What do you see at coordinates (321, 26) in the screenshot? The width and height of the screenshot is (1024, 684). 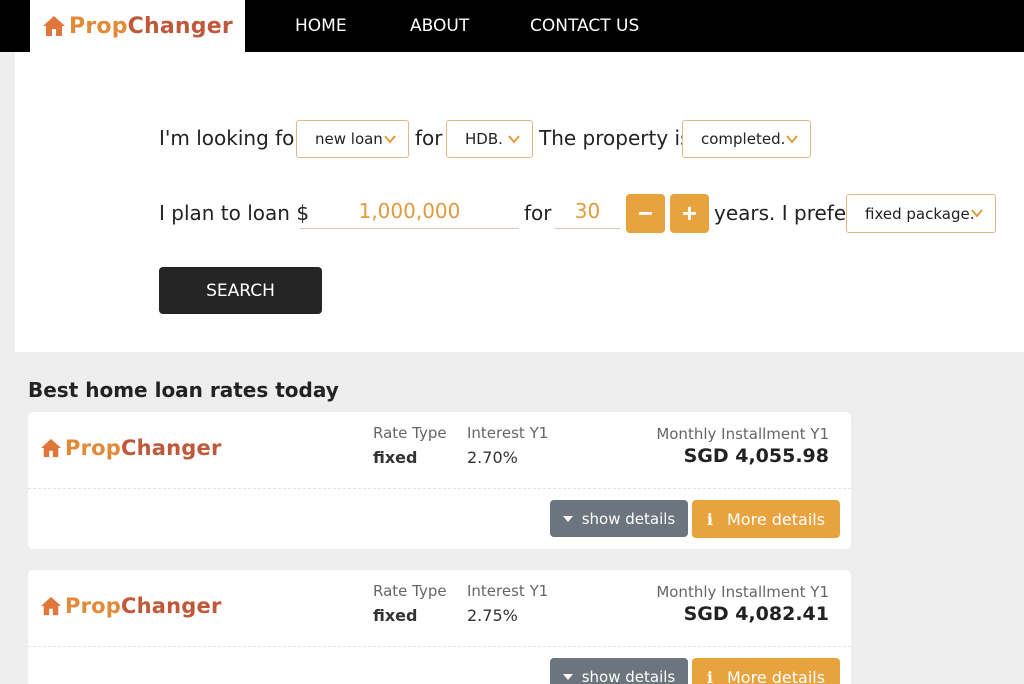 I see `nav-home-link: HOME` at bounding box center [321, 26].